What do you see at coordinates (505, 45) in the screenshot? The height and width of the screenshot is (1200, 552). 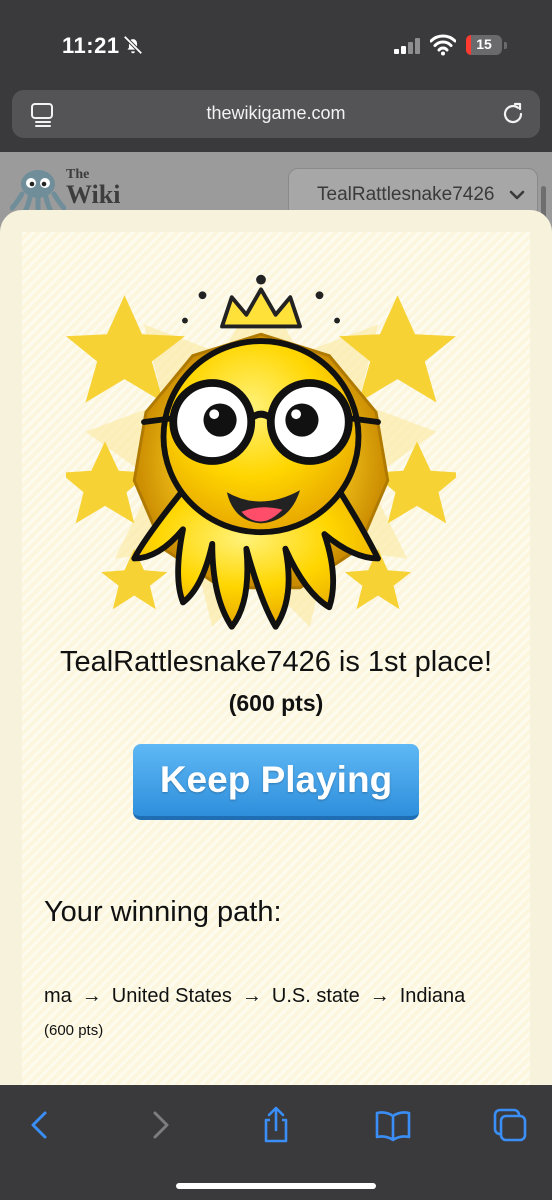 I see `battery-nub` at bounding box center [505, 45].